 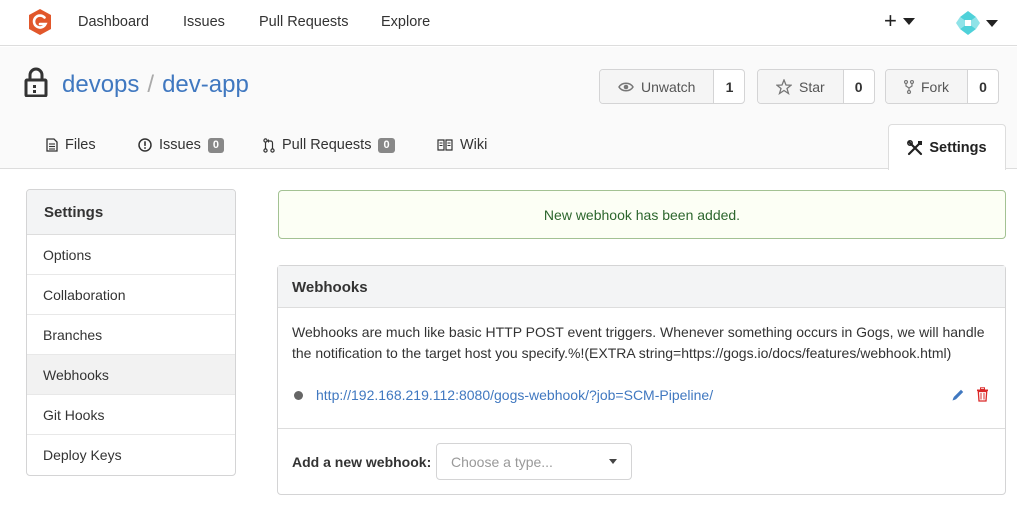 I want to click on star-button: Star, so click(x=801, y=86).